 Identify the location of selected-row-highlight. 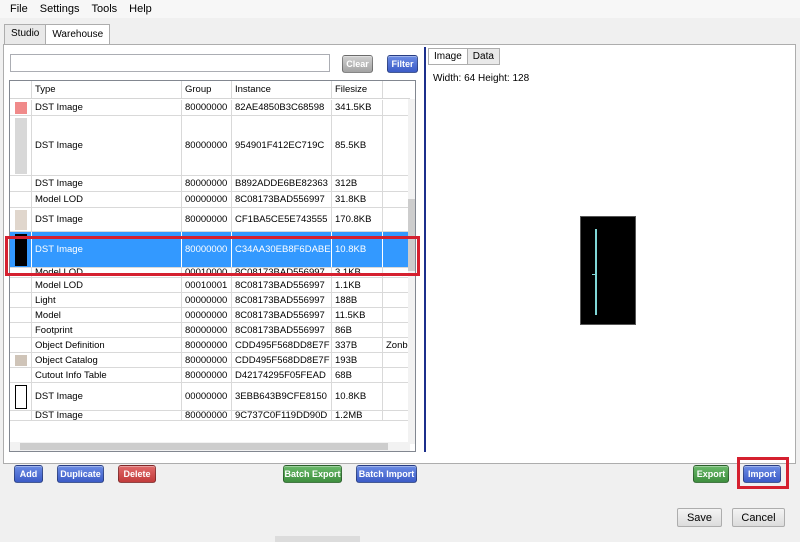
(212, 256).